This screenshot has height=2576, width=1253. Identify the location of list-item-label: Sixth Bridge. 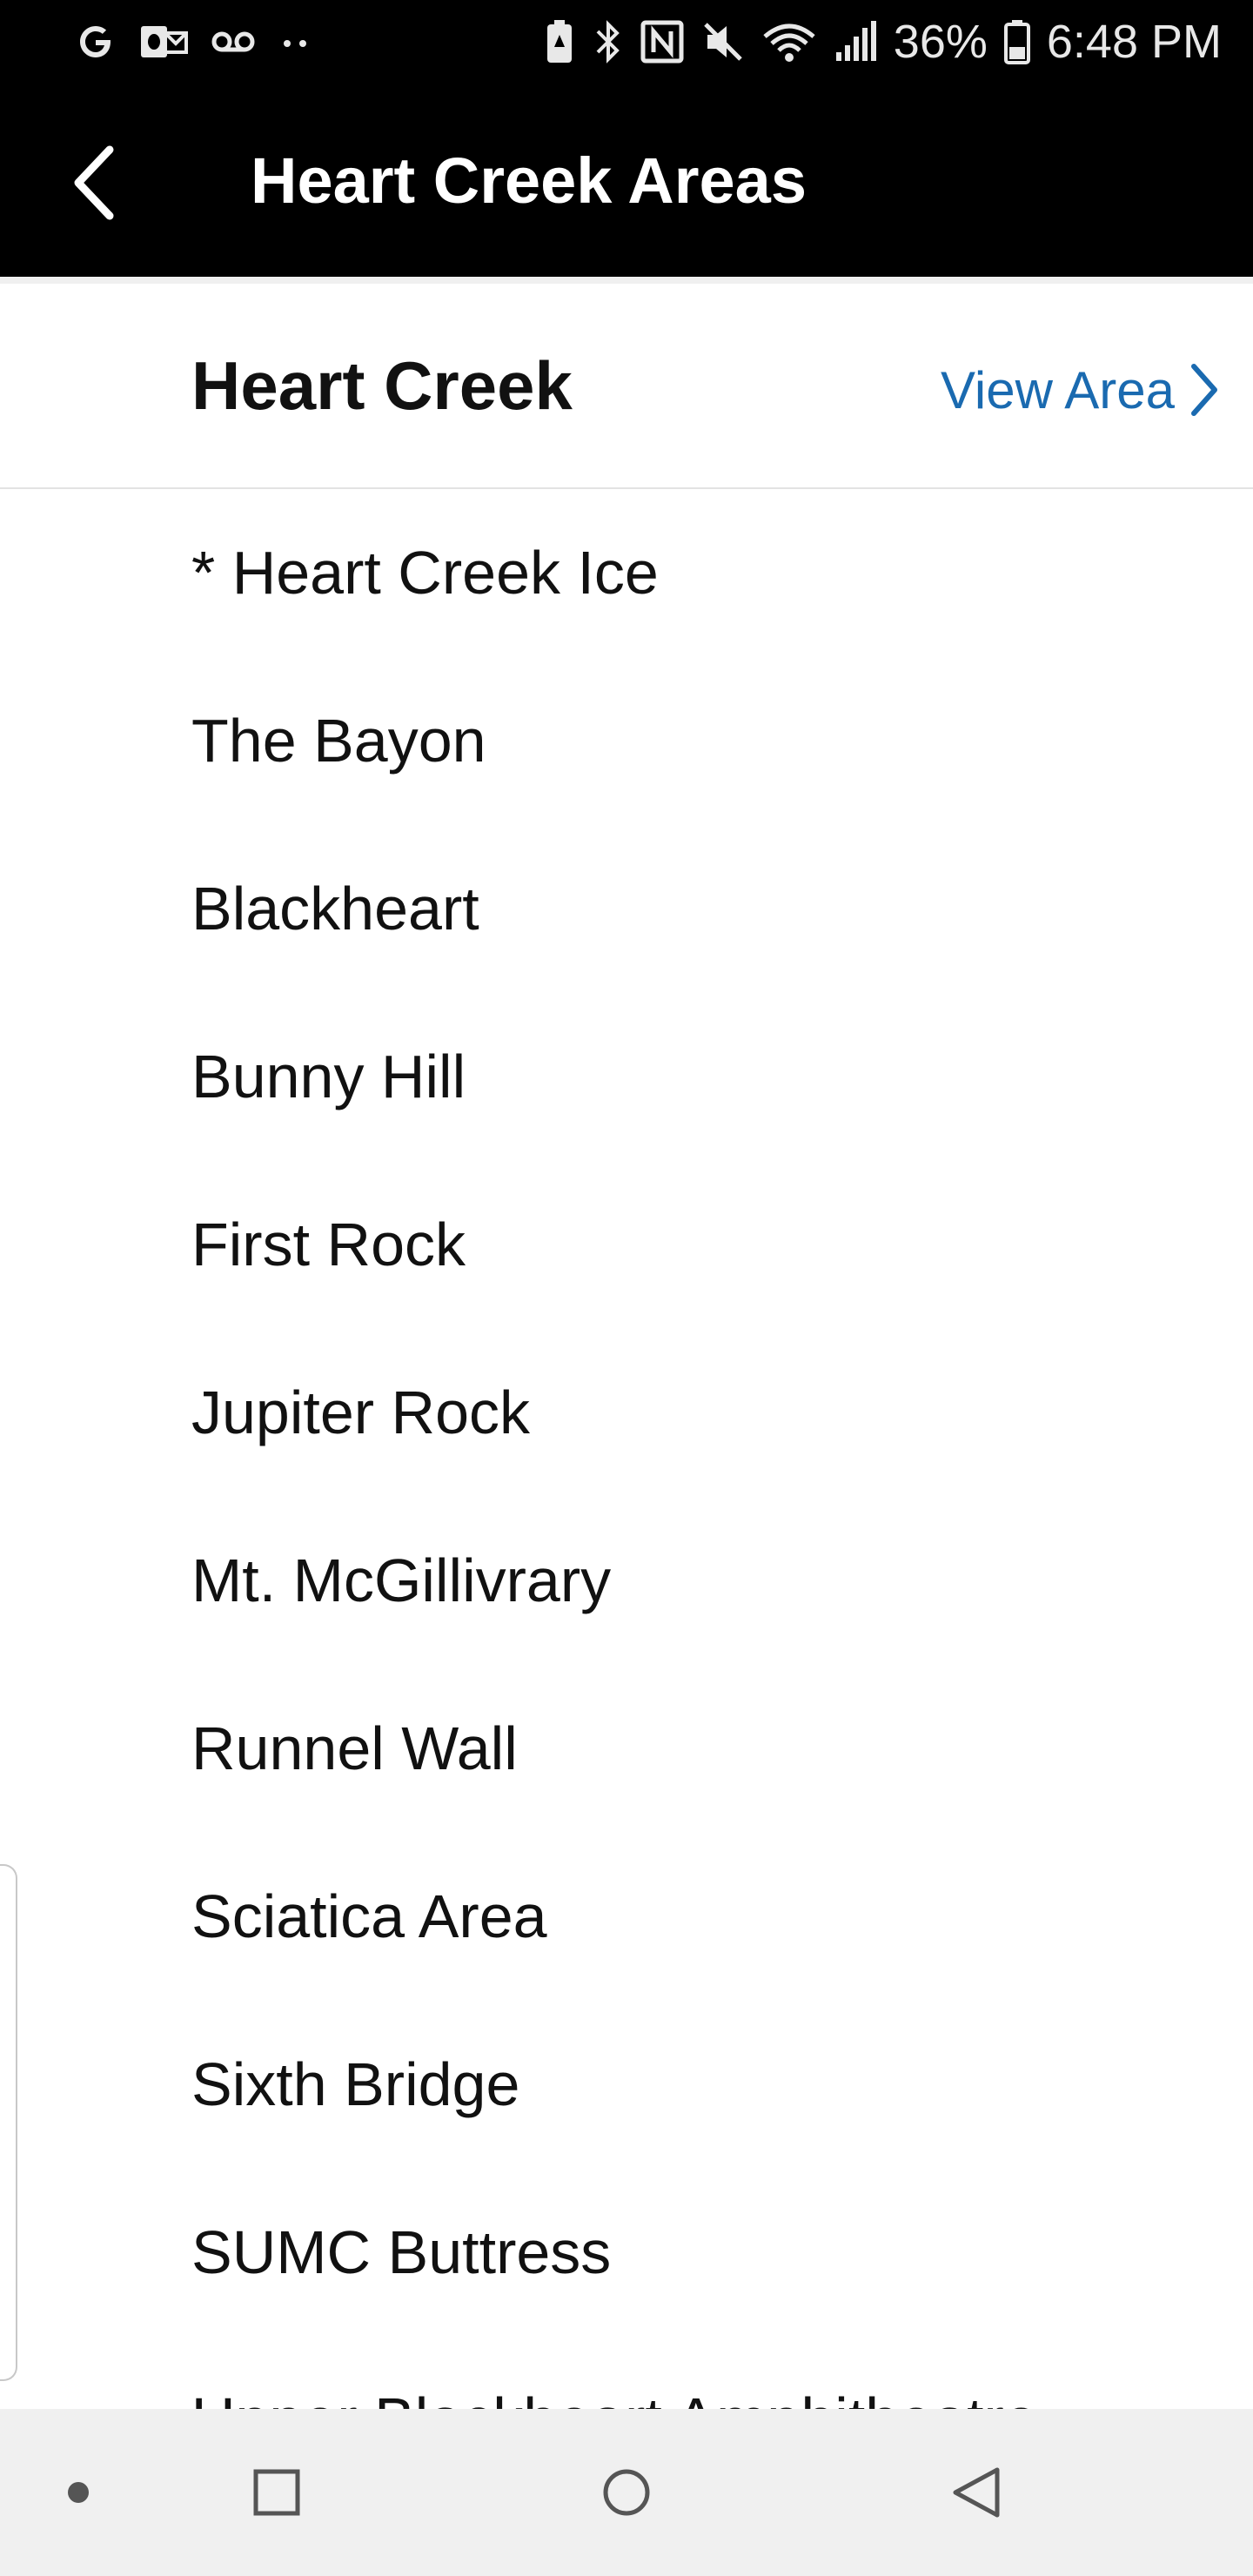
(355, 2084).